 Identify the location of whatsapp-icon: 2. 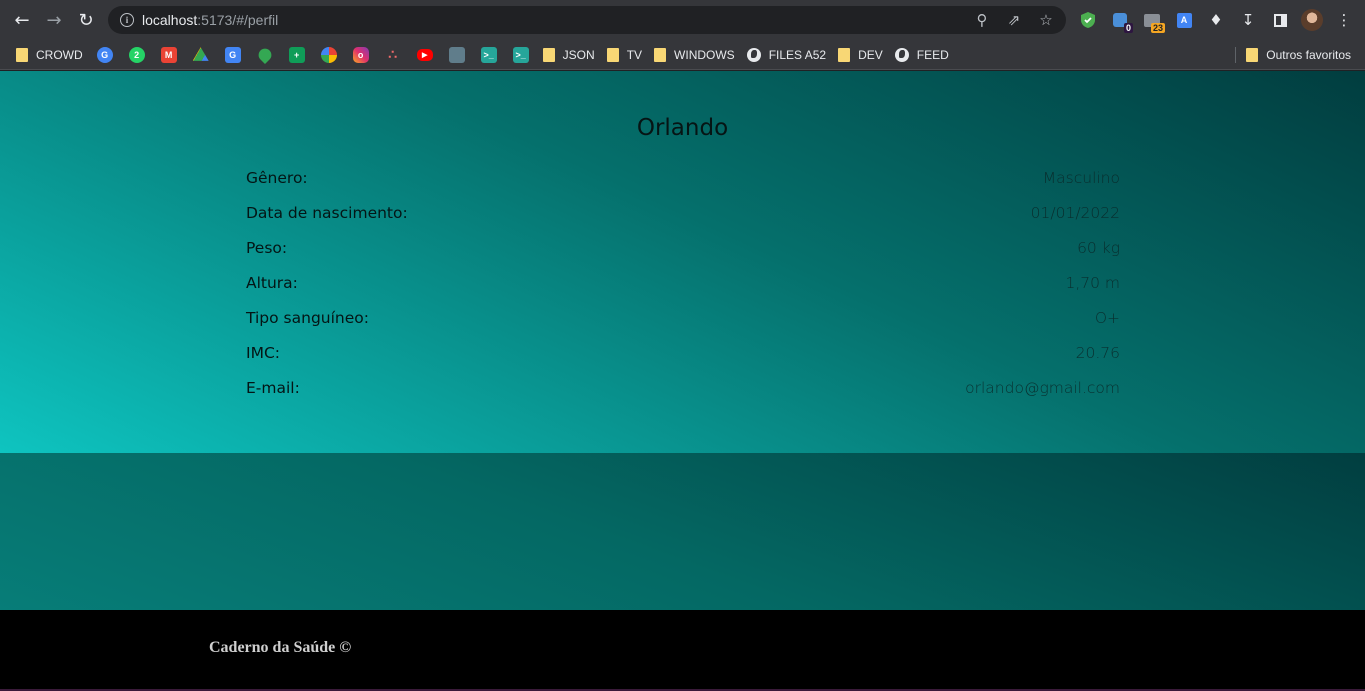
(136, 54).